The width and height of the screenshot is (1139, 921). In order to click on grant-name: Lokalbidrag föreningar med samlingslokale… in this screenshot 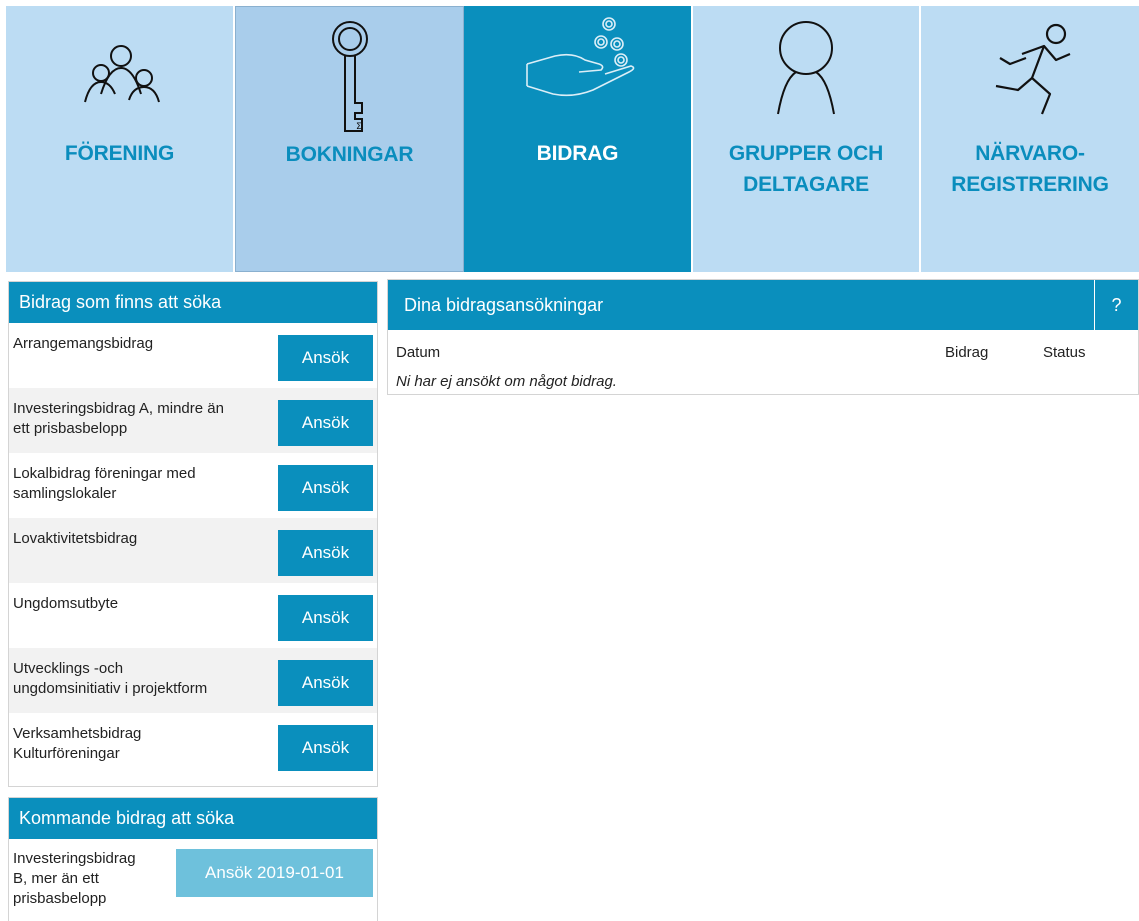, I will do `click(104, 483)`.